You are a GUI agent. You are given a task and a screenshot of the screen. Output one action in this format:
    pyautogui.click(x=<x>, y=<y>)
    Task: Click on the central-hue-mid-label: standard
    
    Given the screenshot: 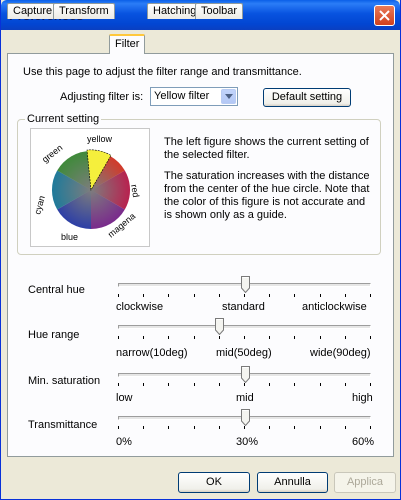 What is the action you would take?
    pyautogui.click(x=243, y=307)
    